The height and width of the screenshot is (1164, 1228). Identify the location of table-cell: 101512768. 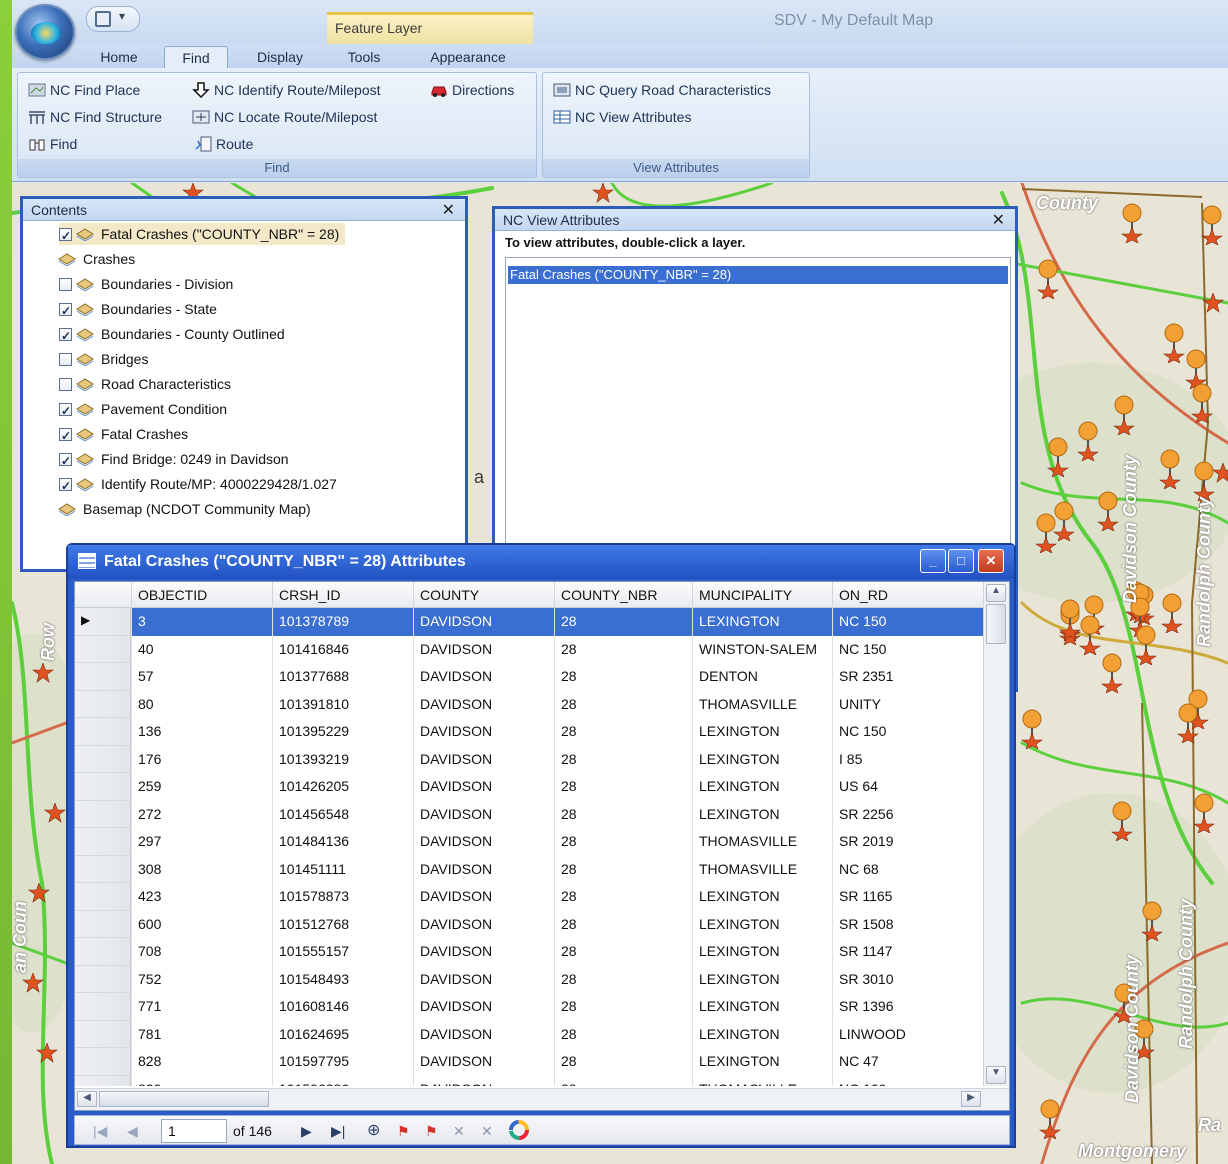
(342, 924).